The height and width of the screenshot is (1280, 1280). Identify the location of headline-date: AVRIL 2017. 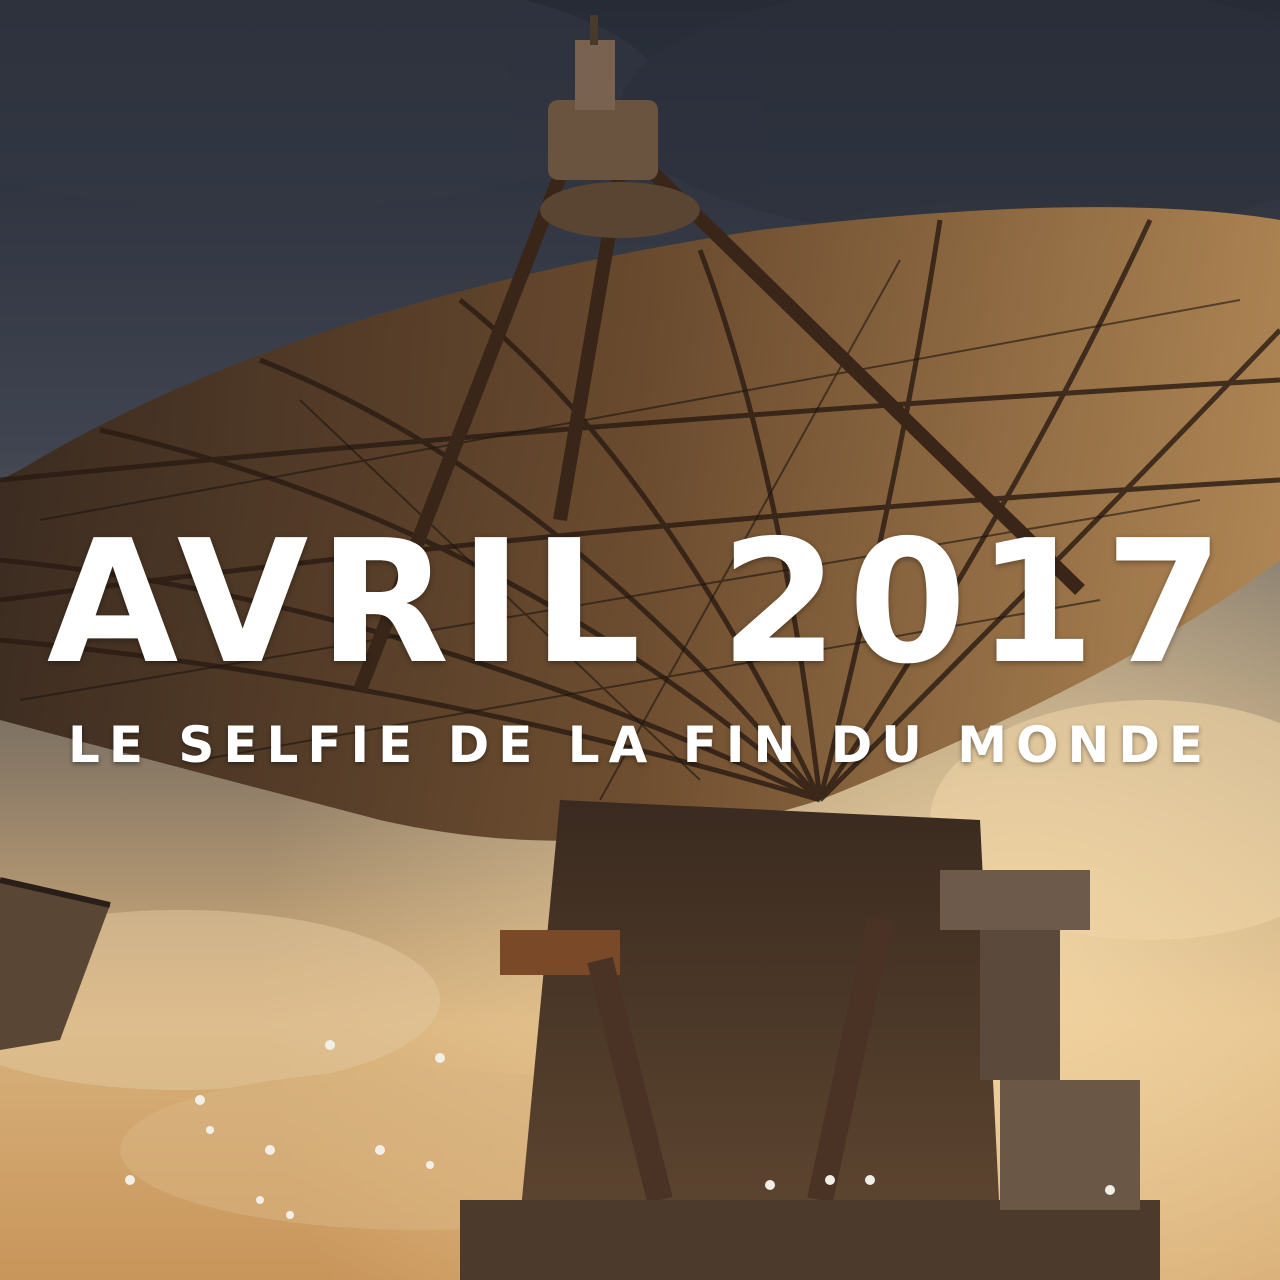
(640, 603).